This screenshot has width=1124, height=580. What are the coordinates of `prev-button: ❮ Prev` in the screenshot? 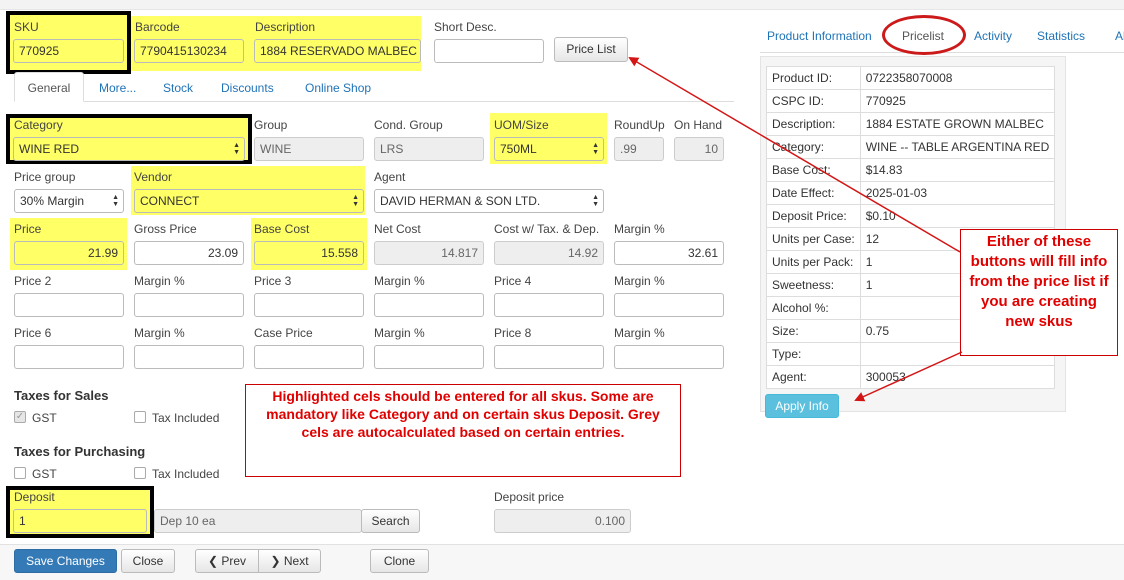 It's located at (227, 561).